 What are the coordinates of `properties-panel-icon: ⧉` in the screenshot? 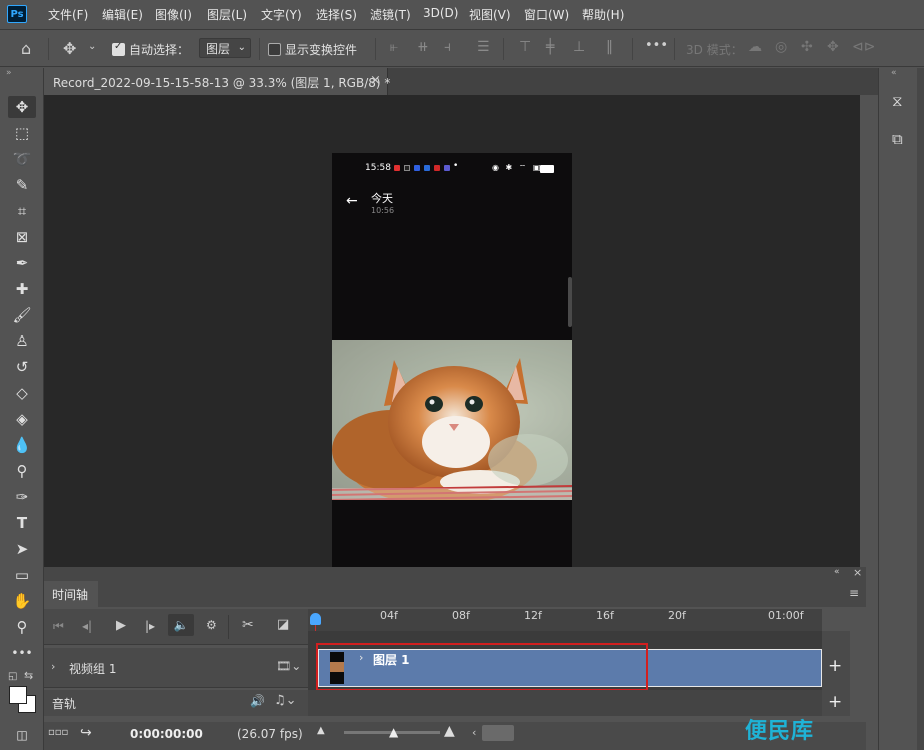 It's located at (897, 139).